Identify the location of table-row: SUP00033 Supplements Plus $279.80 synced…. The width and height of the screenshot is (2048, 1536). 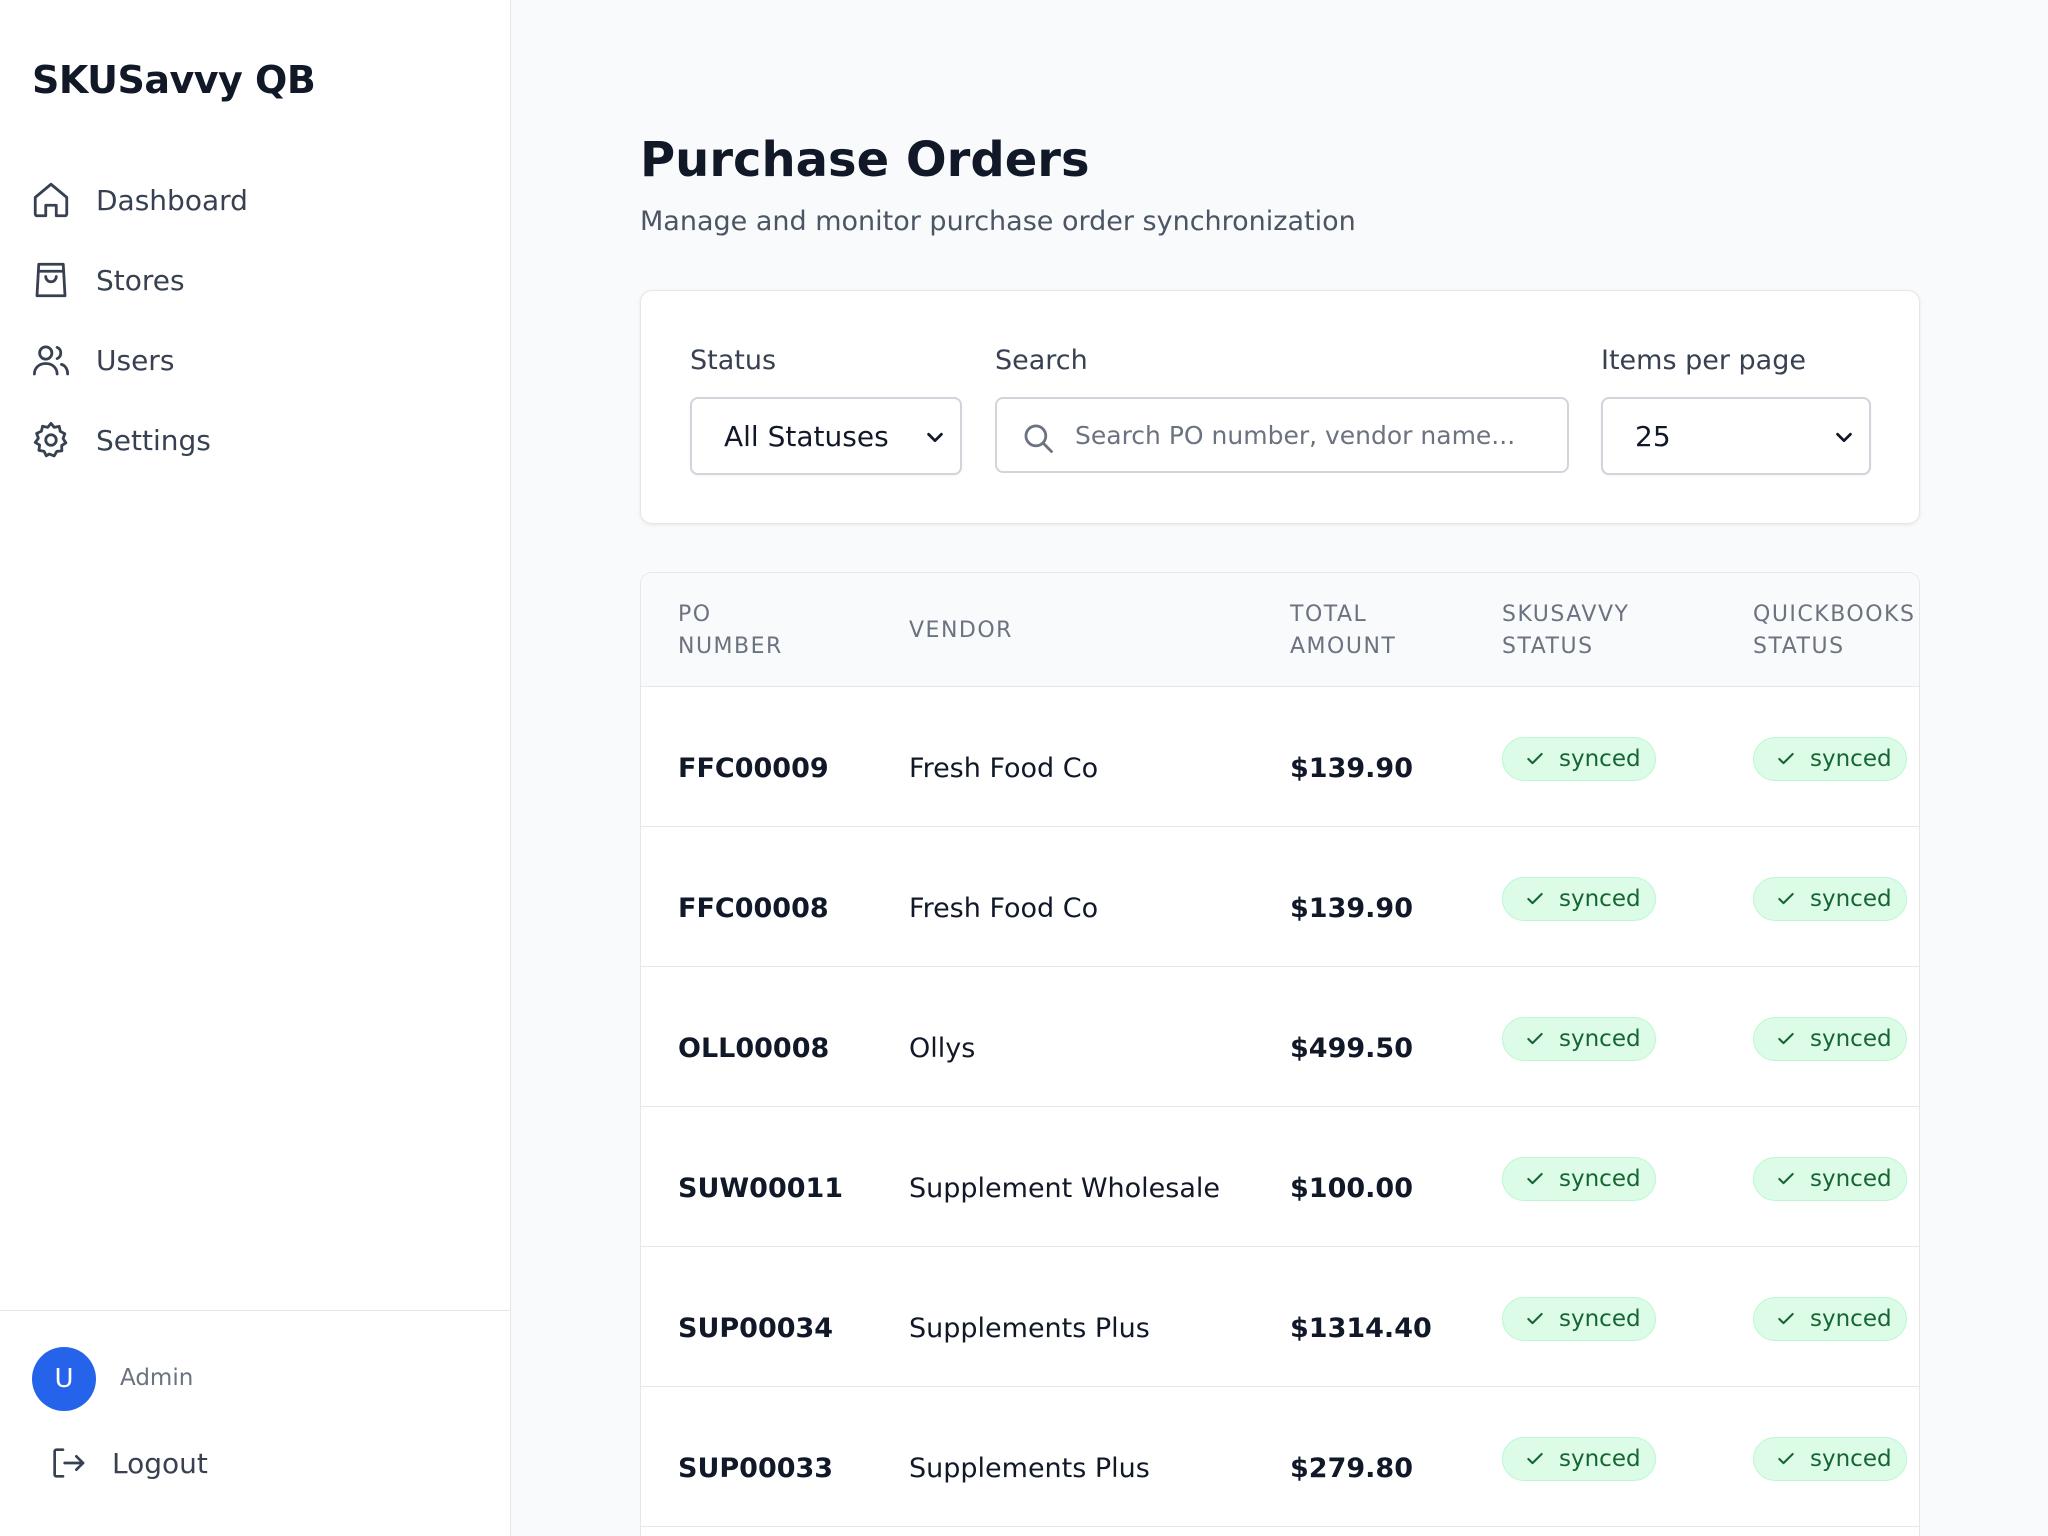
(1280, 1457).